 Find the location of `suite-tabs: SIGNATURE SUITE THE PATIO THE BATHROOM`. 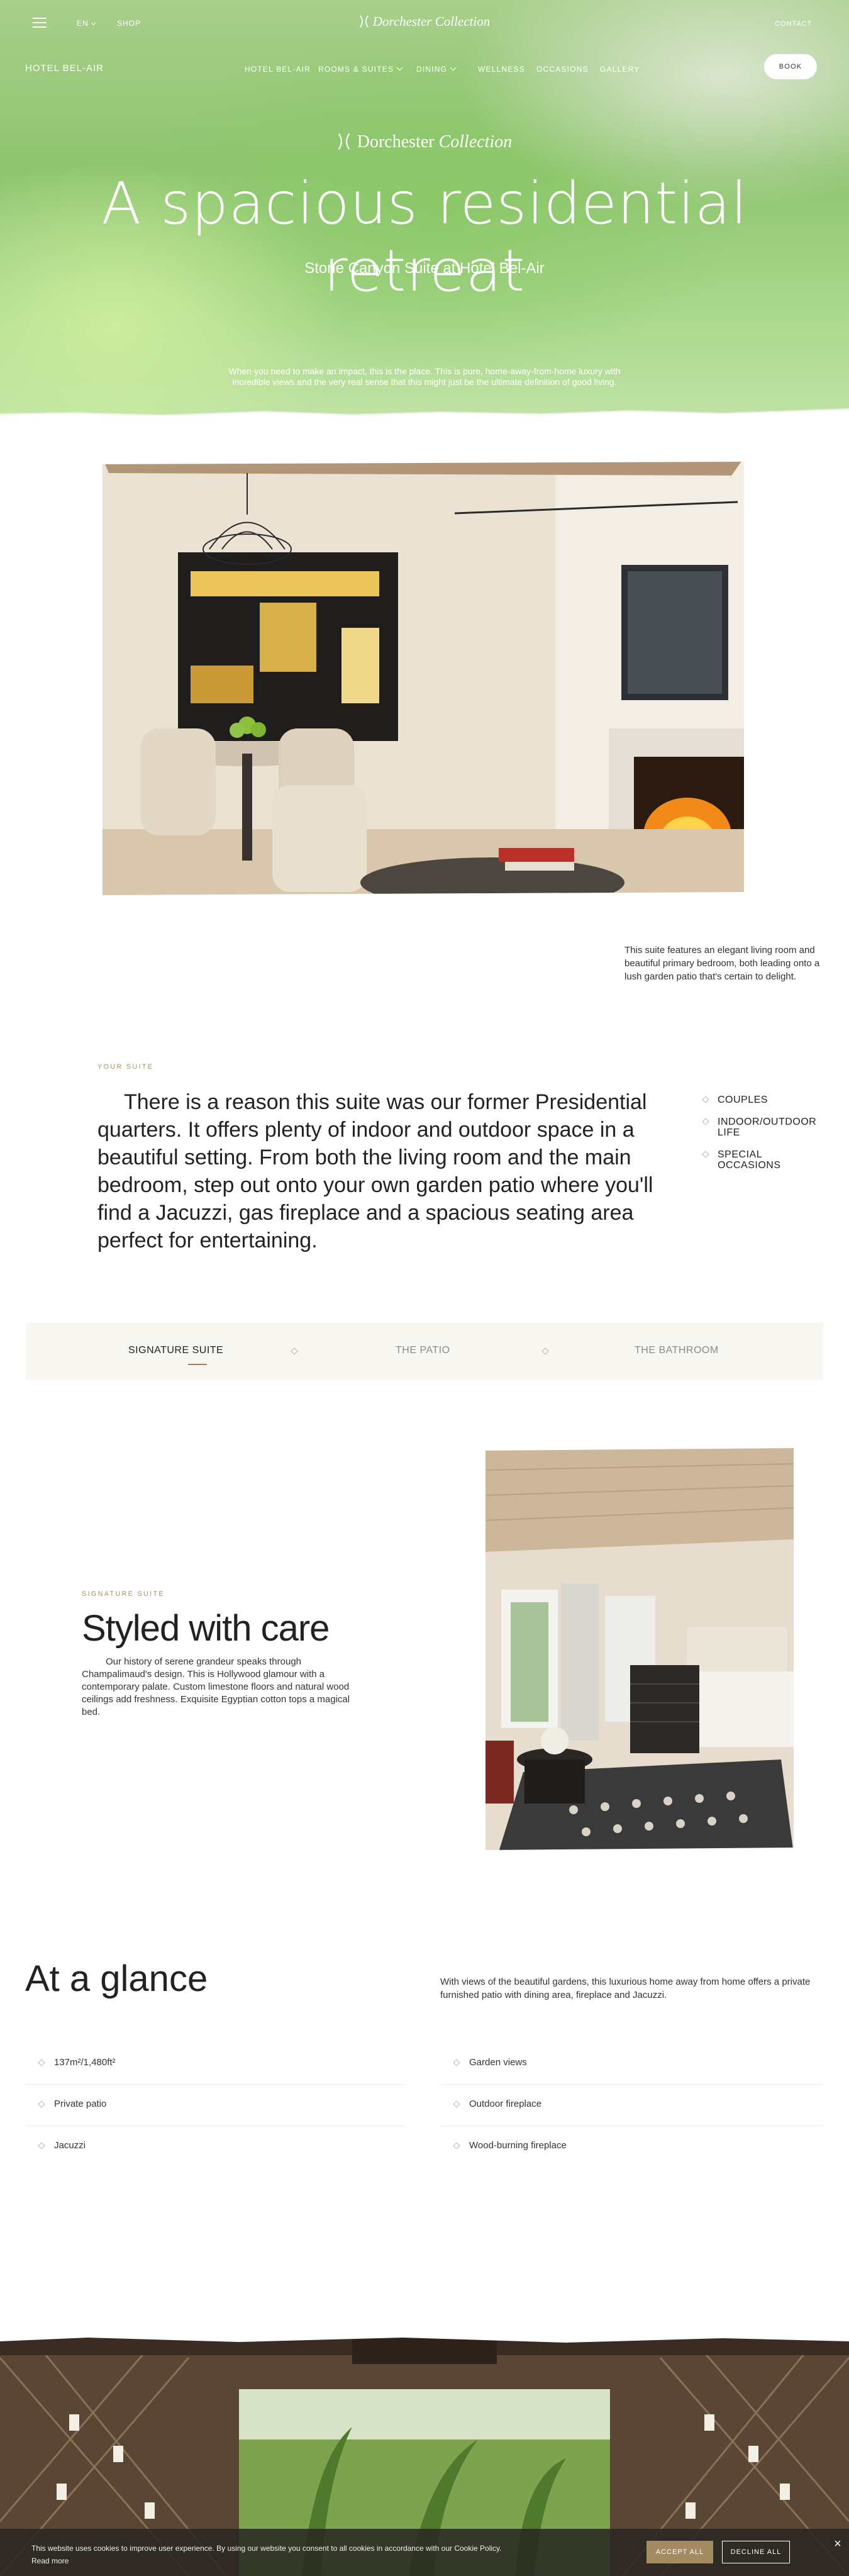

suite-tabs: SIGNATURE SUITE THE PATIO THE BATHROOM is located at coordinates (425, 1351).